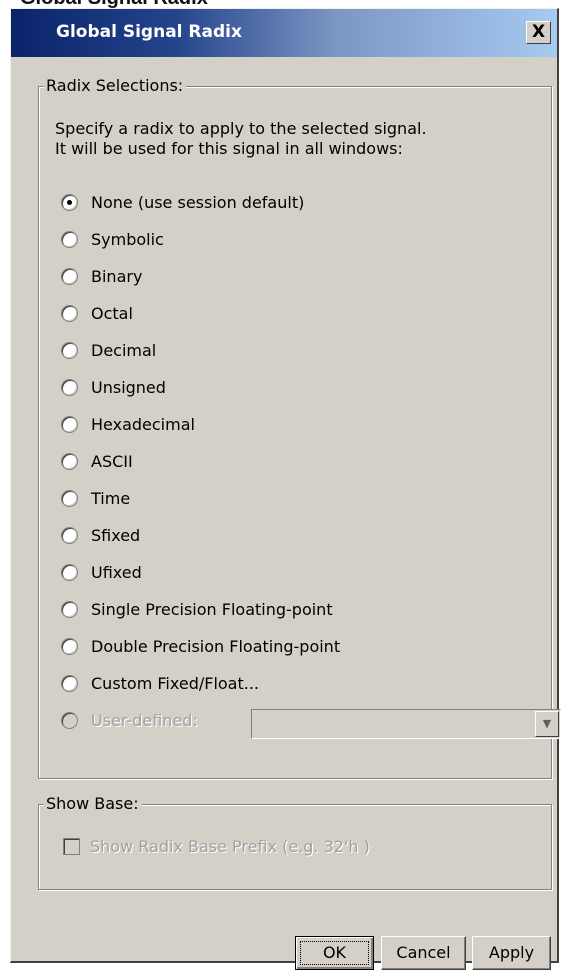 The width and height of the screenshot is (566, 970). I want to click on radio-label: ASCII, so click(112, 461).